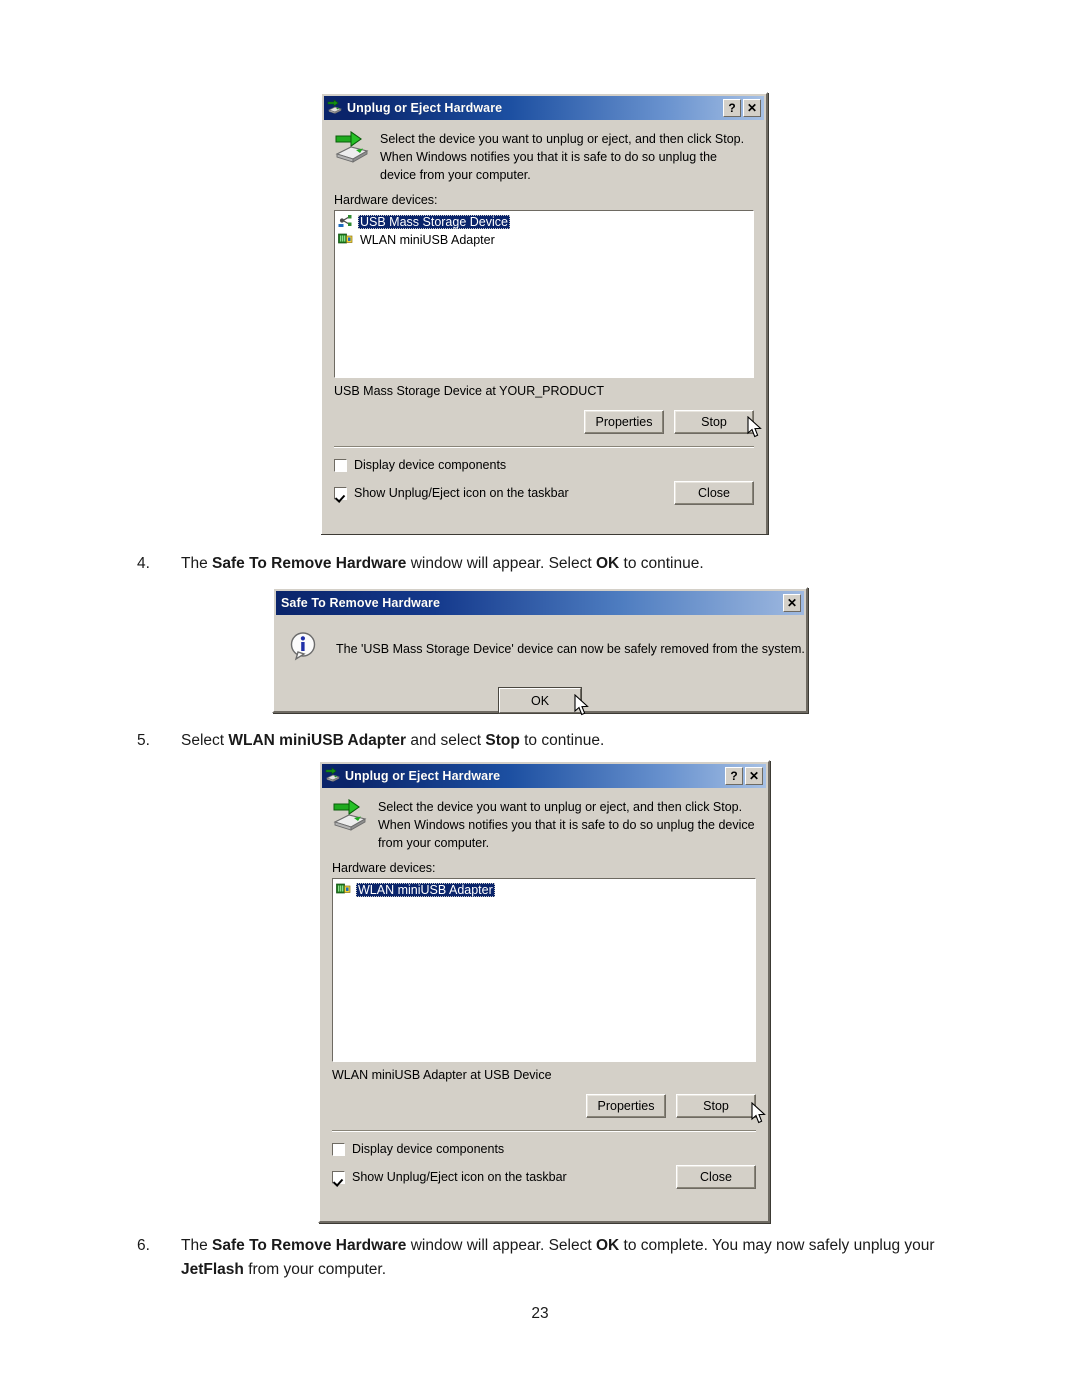 The height and width of the screenshot is (1397, 1080). What do you see at coordinates (205, 740) in the screenshot?
I see `seg: Select` at bounding box center [205, 740].